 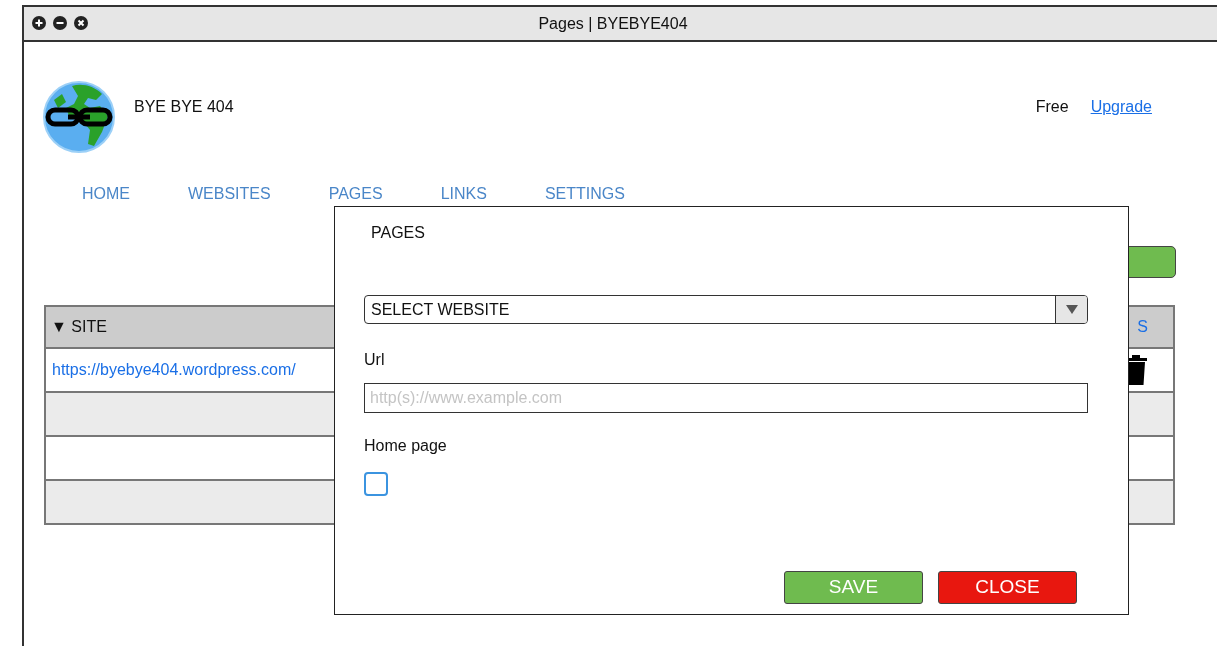 I want to click on column-header: ▼ SITE, so click(x=79, y=327).